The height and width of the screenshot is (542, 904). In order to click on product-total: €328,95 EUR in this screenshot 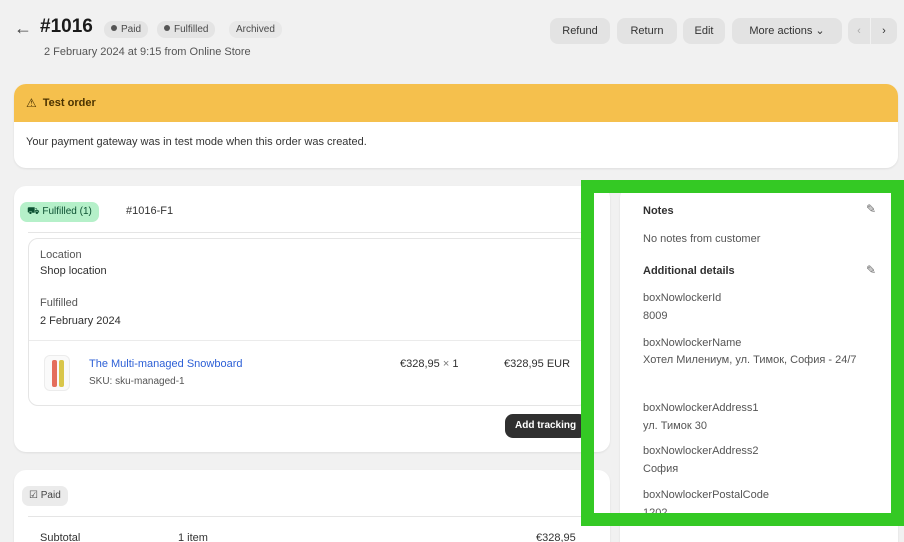, I will do `click(537, 364)`.